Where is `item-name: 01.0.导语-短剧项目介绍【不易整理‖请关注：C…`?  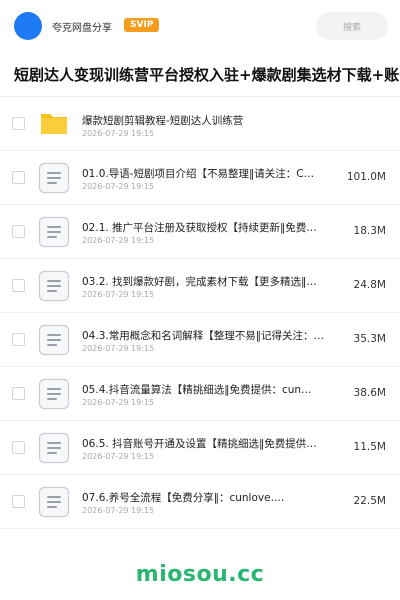
item-name: 01.0.导语-短剧项目介绍【不易整理‖请关注：C… is located at coordinates (198, 174).